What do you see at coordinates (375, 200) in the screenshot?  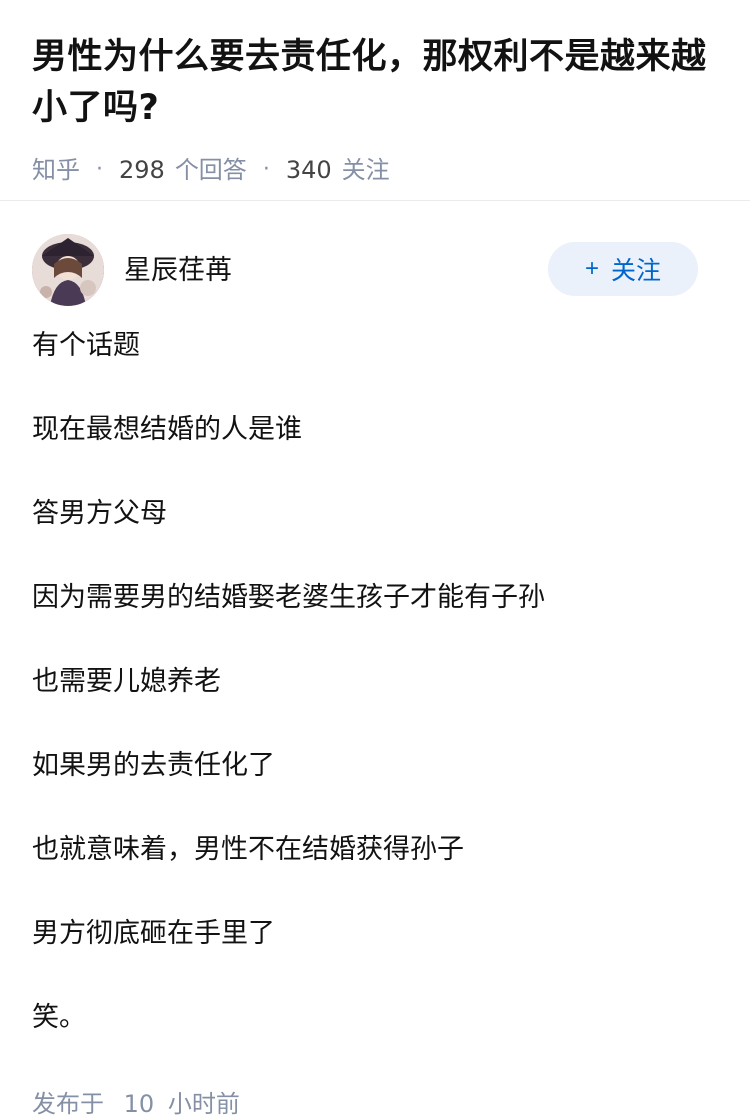 I see `section-divider` at bounding box center [375, 200].